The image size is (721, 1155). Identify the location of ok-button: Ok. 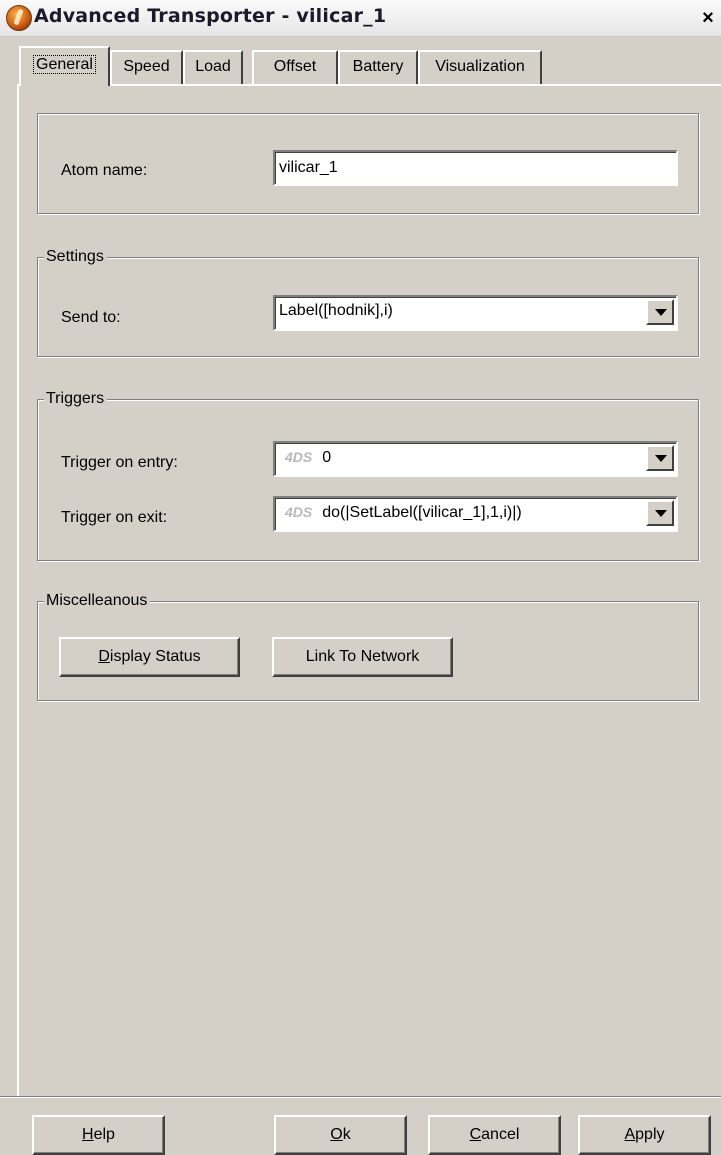
(340, 1135).